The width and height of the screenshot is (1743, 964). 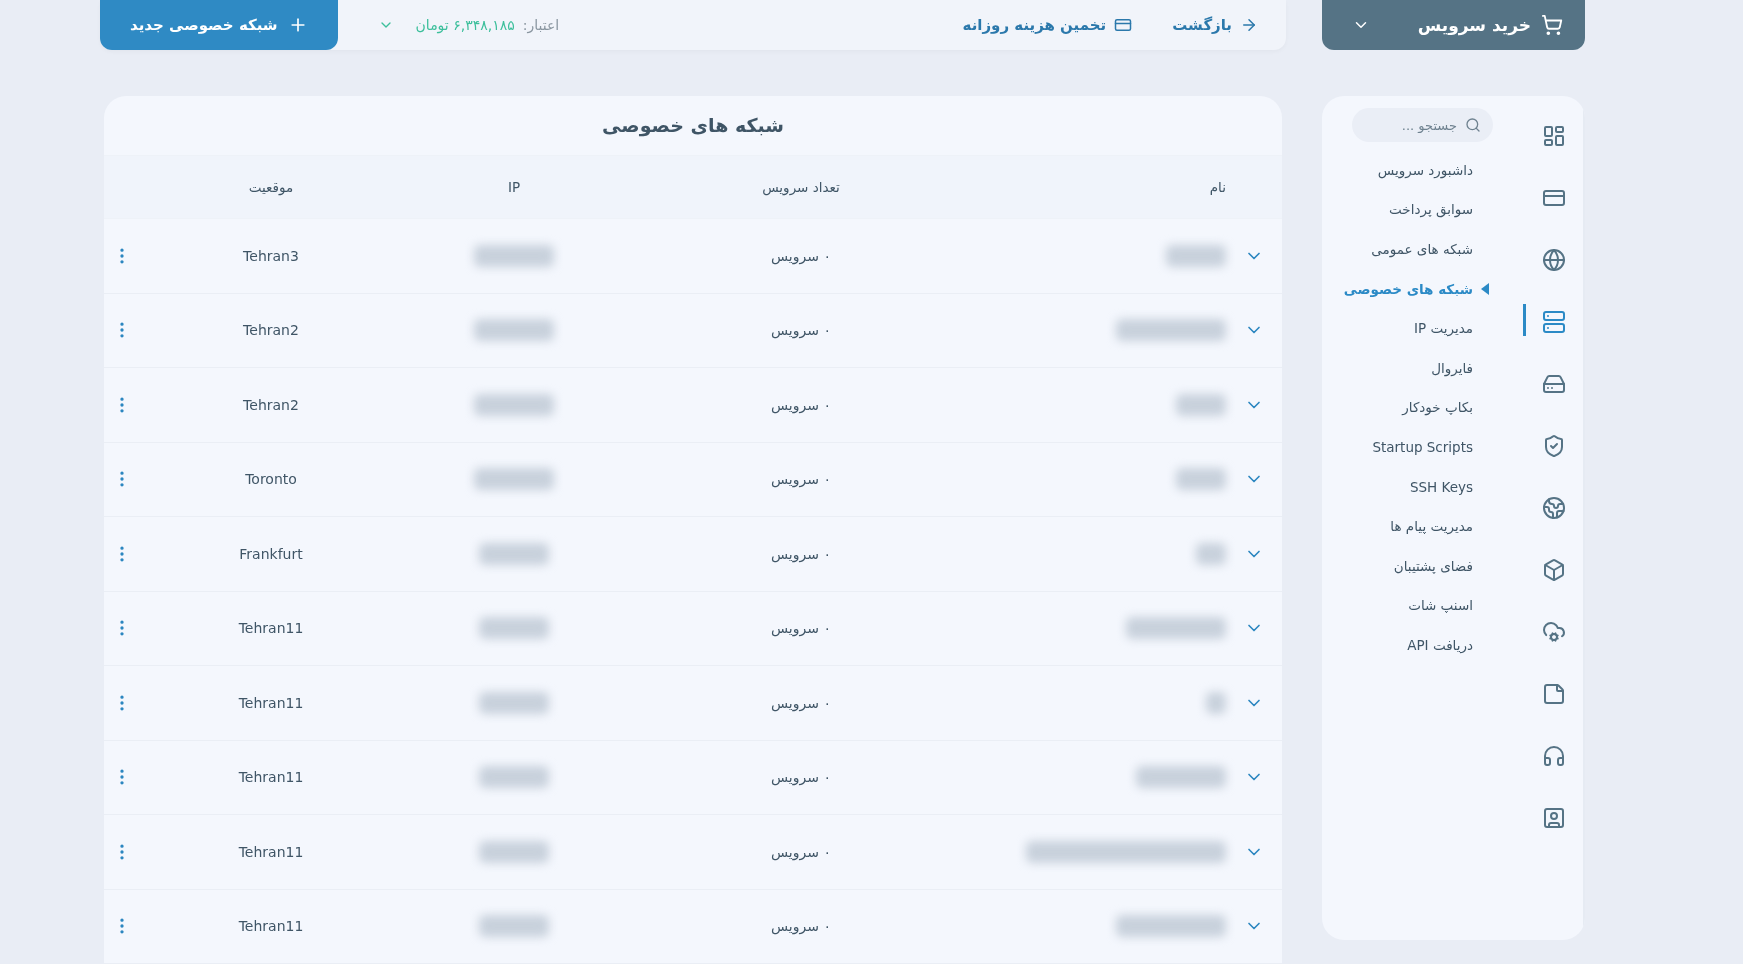 What do you see at coordinates (1414, 447) in the screenshot?
I see `sidebar-item: Startup Scripts` at bounding box center [1414, 447].